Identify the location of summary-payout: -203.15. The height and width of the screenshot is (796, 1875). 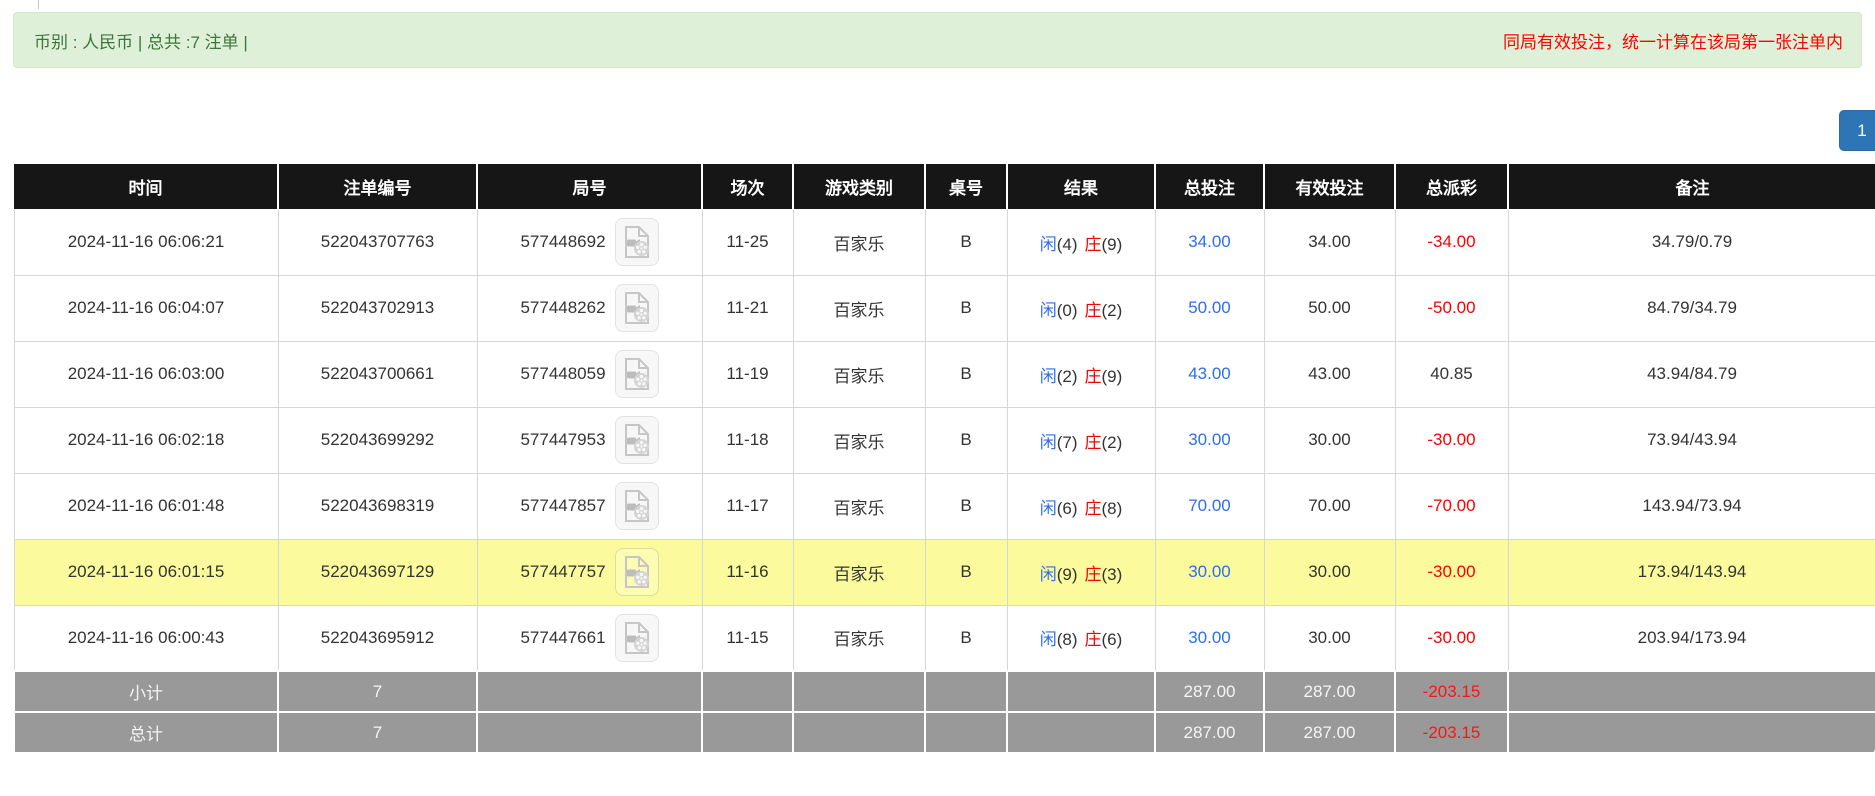
(1451, 732).